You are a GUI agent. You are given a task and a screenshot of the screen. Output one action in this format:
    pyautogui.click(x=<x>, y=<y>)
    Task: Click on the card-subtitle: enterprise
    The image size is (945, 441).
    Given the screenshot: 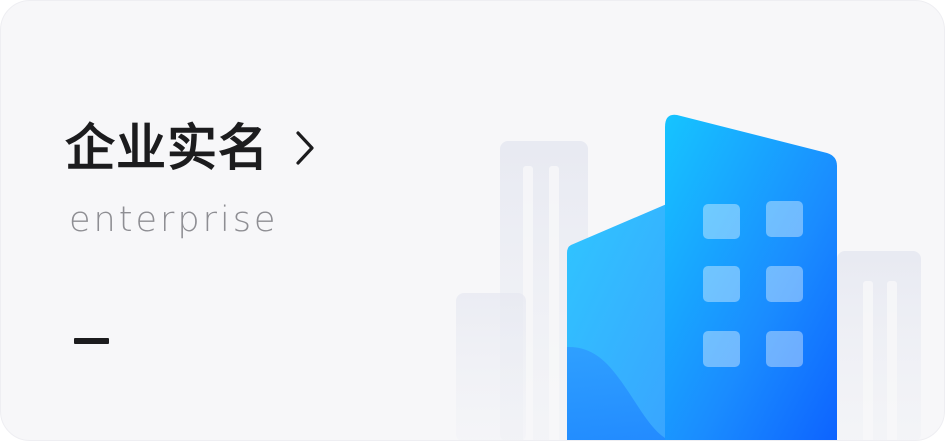 What is the action you would take?
    pyautogui.click(x=174, y=220)
    